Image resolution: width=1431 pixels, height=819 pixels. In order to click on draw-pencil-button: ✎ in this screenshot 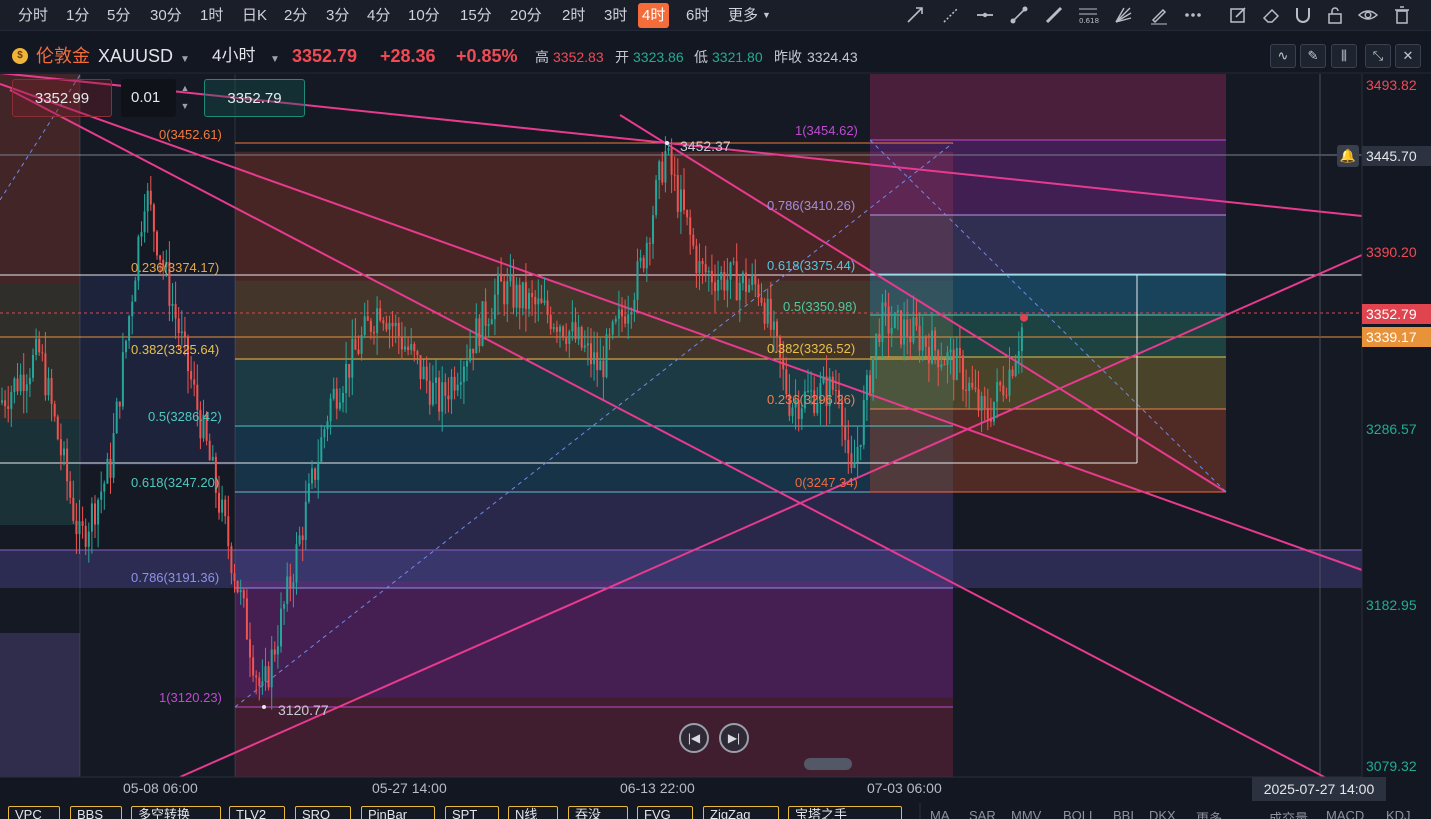, I will do `click(1313, 56)`.